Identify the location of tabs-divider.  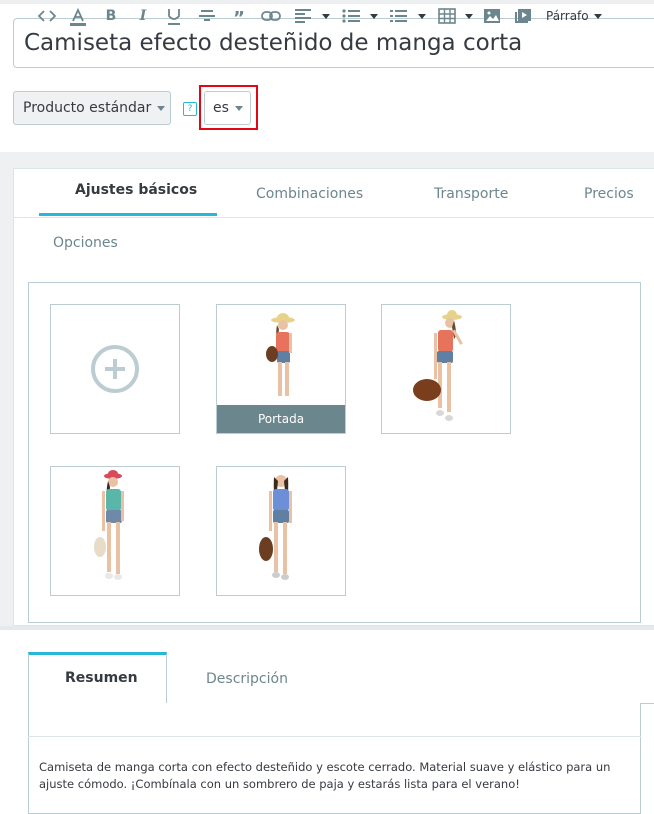
(333, 217).